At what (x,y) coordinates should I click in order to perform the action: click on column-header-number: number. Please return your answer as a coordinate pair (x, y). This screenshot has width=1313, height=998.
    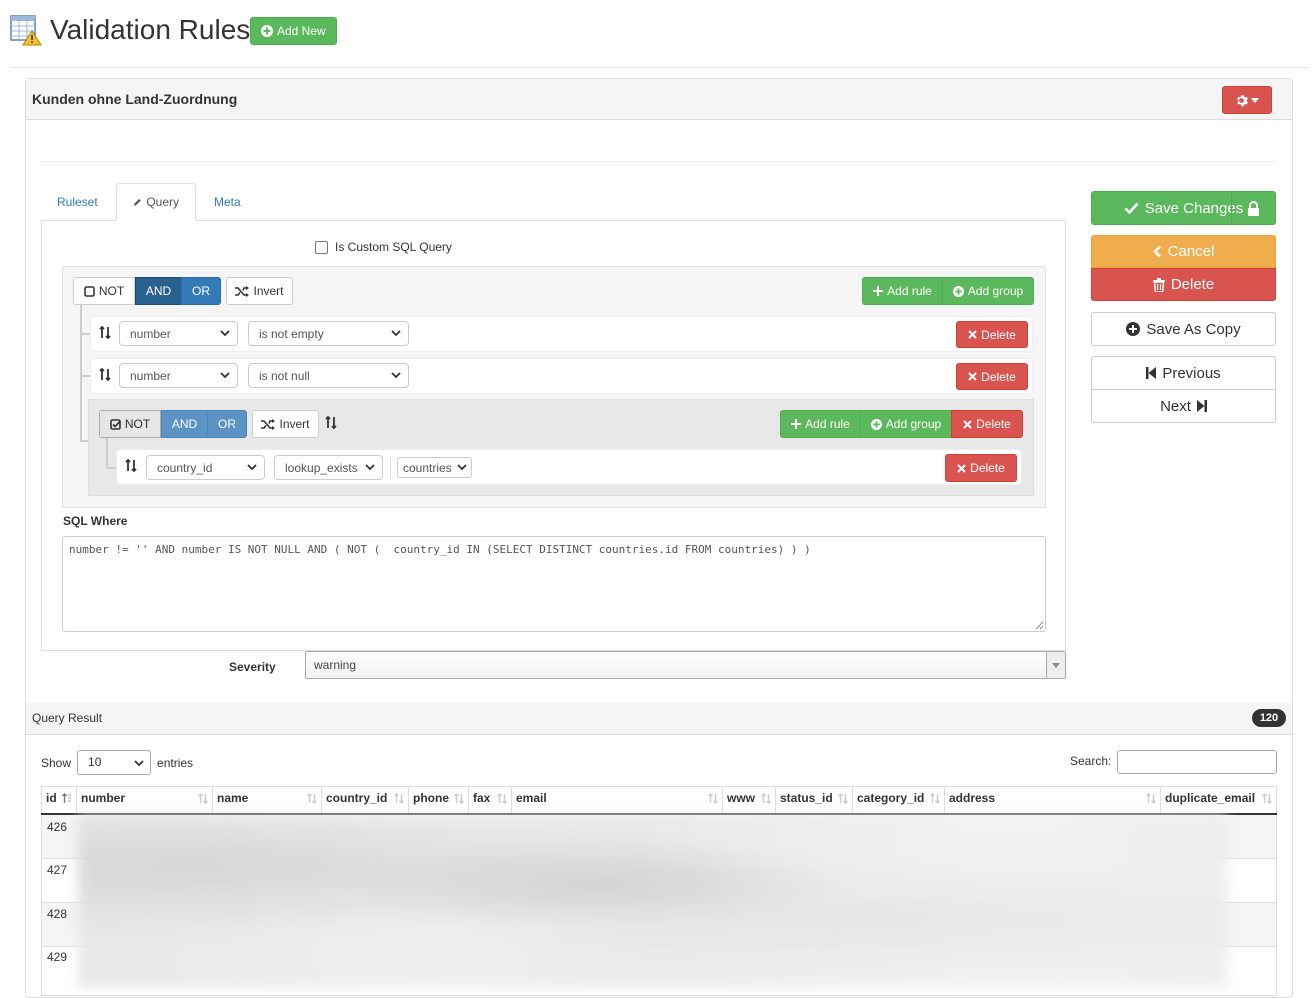
    Looking at the image, I should click on (145, 799).